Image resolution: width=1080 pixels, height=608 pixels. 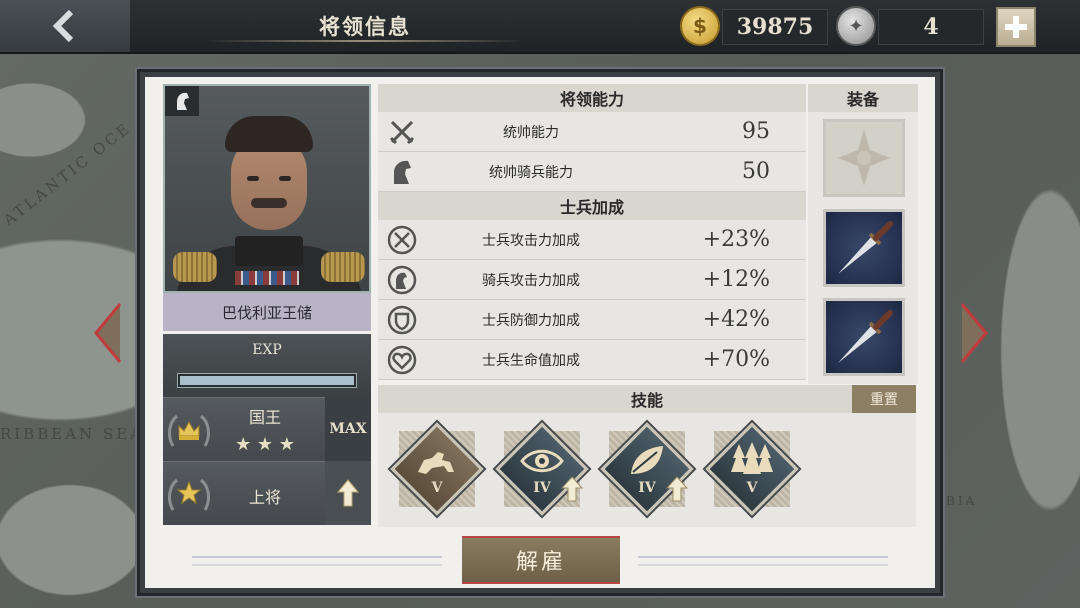 What do you see at coordinates (592, 320) in the screenshot?
I see `bonus-row-defense: 士兵防御力加成 +42%` at bounding box center [592, 320].